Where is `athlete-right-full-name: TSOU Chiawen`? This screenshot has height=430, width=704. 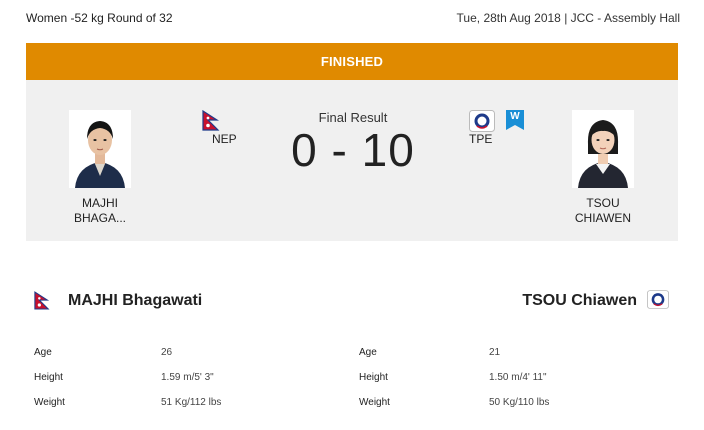 athlete-right-full-name: TSOU Chiawen is located at coordinates (579, 300).